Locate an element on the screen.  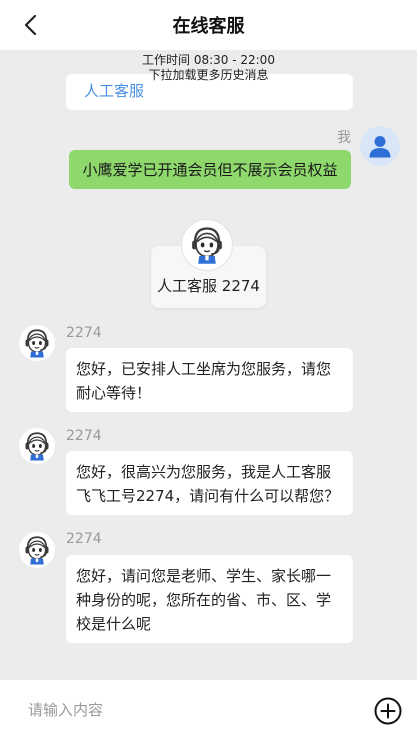
history-info: 工作时间 08:30 - 22:00 下拉加载更多历史消息 is located at coordinates (208, 68).